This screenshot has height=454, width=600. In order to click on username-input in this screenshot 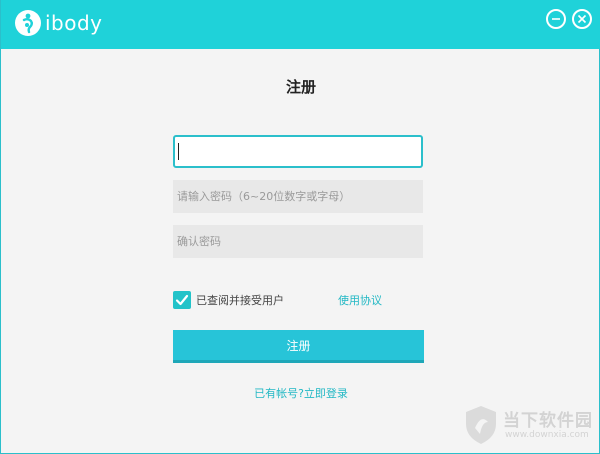, I will do `click(298, 151)`.